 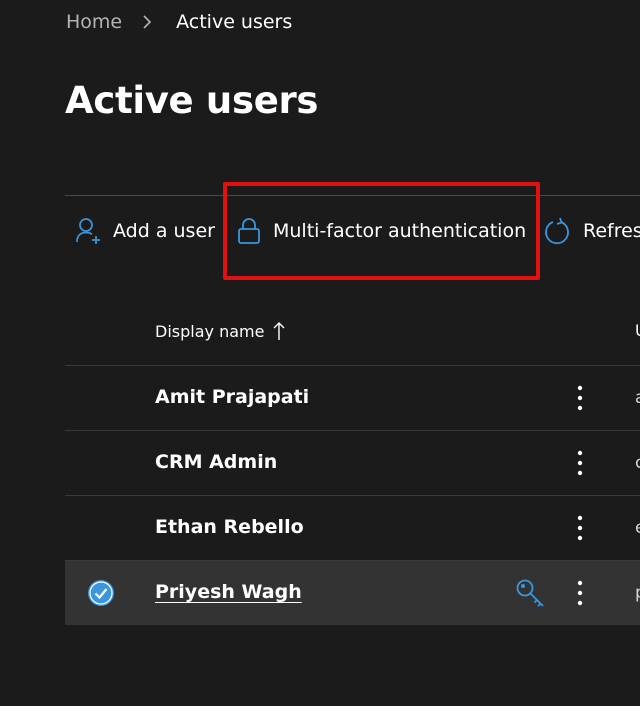 I want to click on multi-factor-authentication-button: Multi-factor authentication, so click(x=381, y=231).